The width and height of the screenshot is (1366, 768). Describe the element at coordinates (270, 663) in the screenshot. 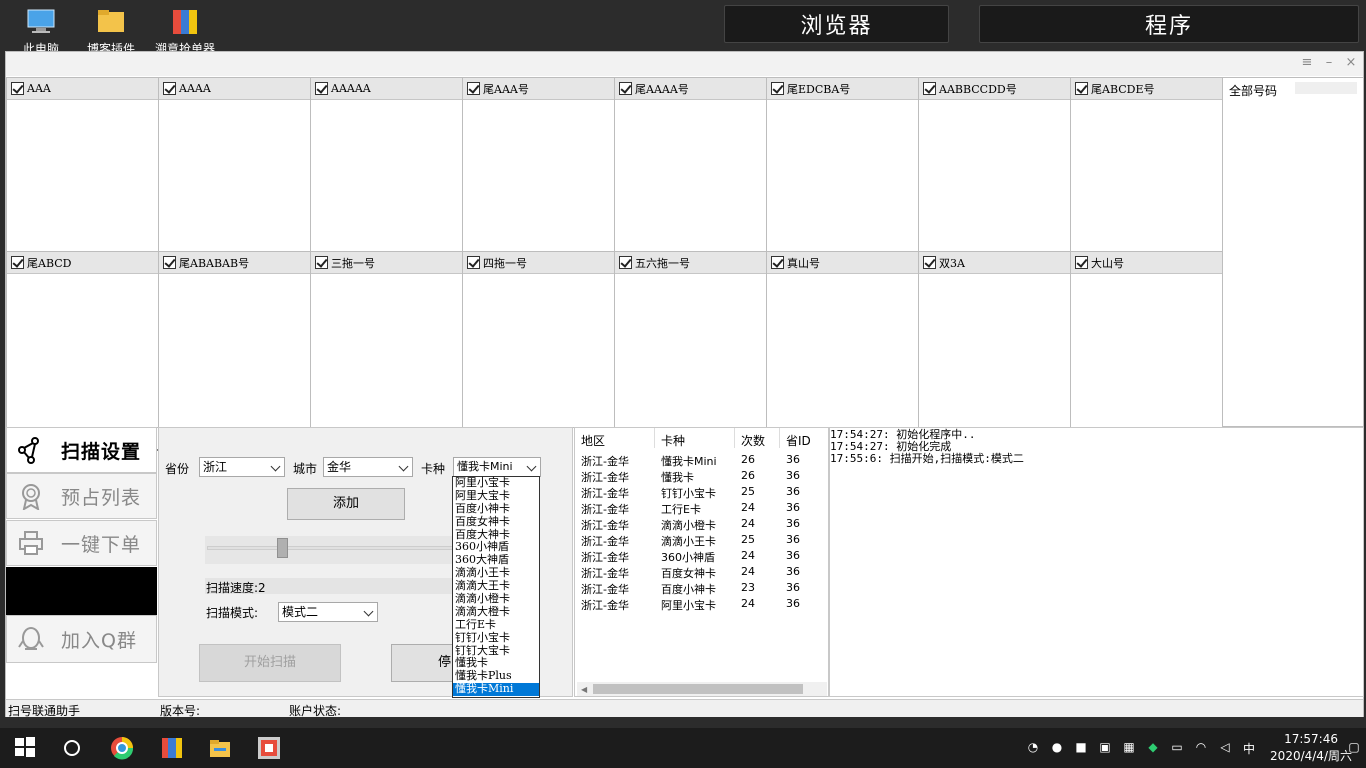

I see `start-scan-button: 开始扫描` at that location.